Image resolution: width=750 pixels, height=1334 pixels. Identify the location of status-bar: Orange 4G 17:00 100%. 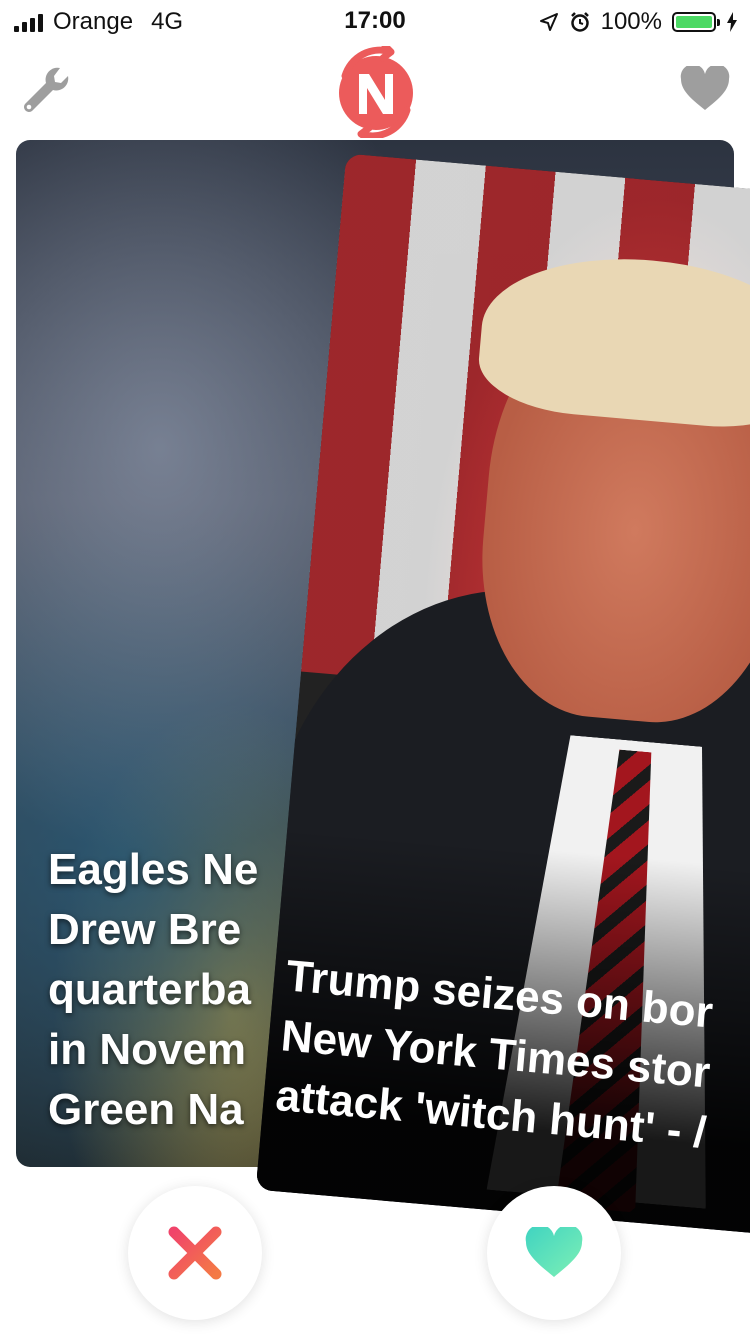
(375, 20).